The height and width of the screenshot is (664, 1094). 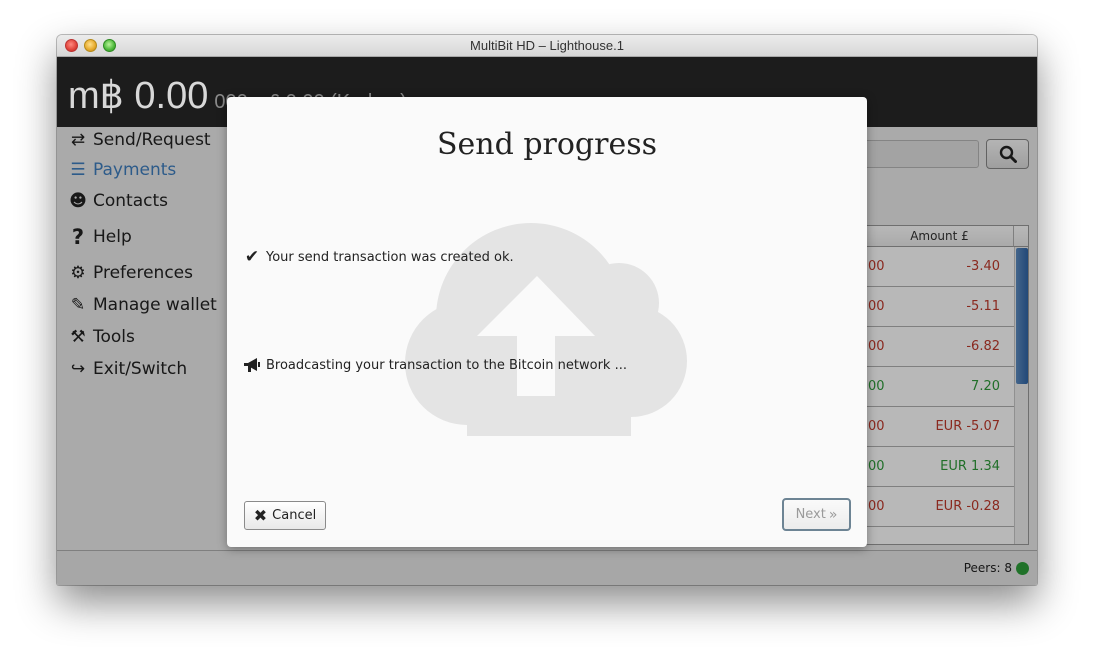 What do you see at coordinates (252, 365) in the screenshot?
I see `bullhorn-icon` at bounding box center [252, 365].